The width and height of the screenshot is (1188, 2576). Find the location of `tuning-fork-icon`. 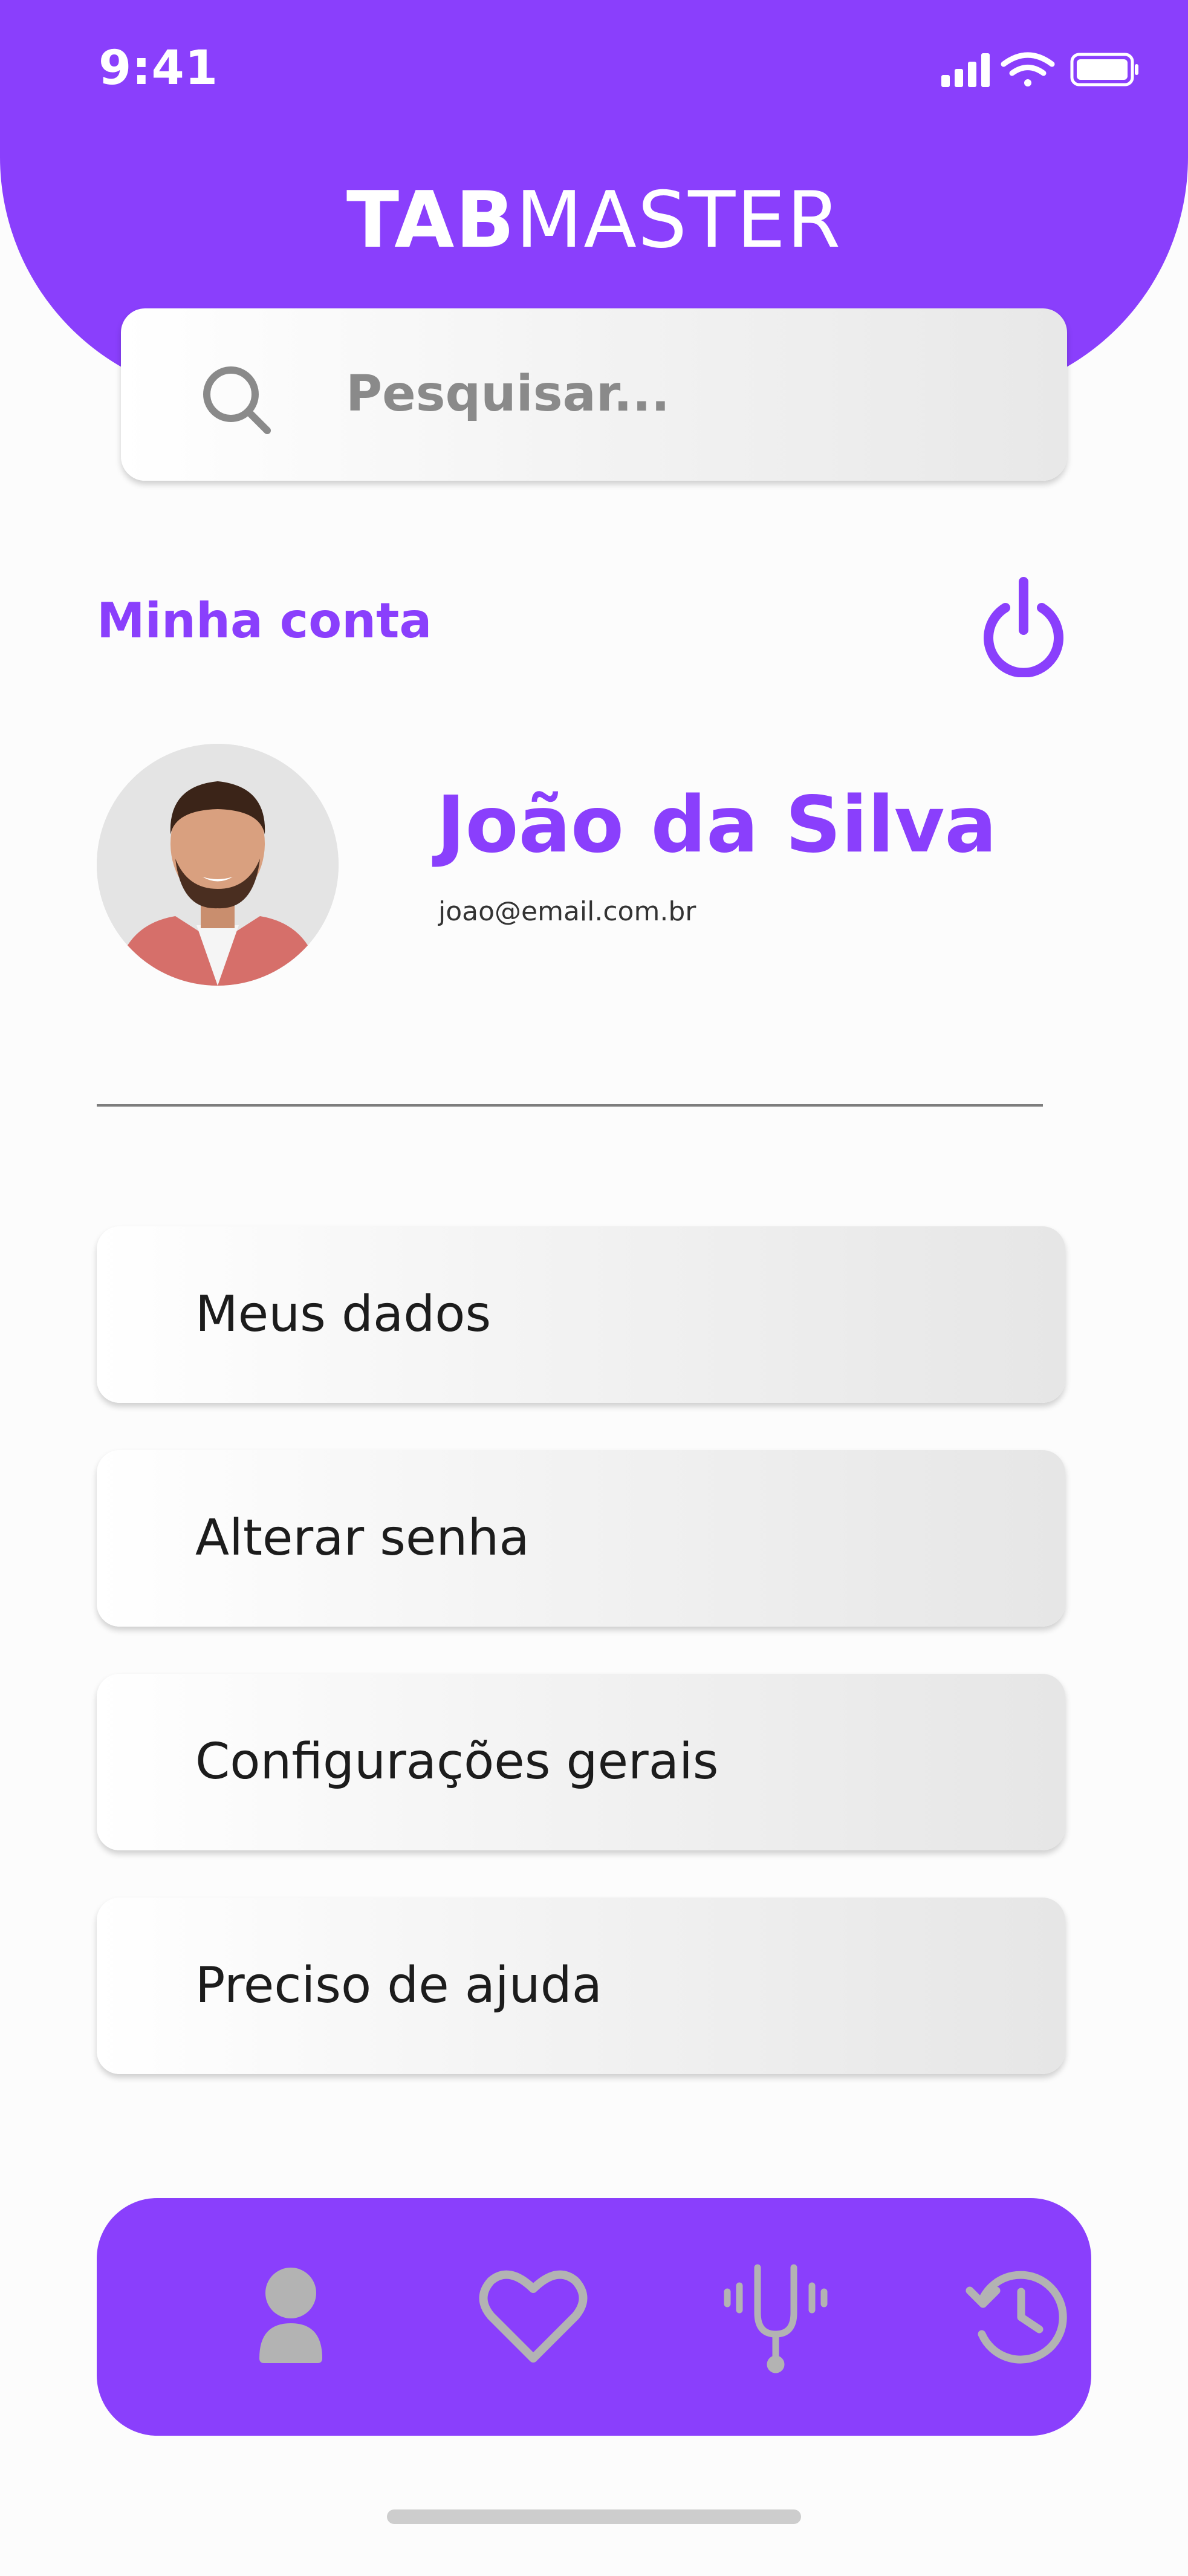

tuning-fork-icon is located at coordinates (776, 2318).